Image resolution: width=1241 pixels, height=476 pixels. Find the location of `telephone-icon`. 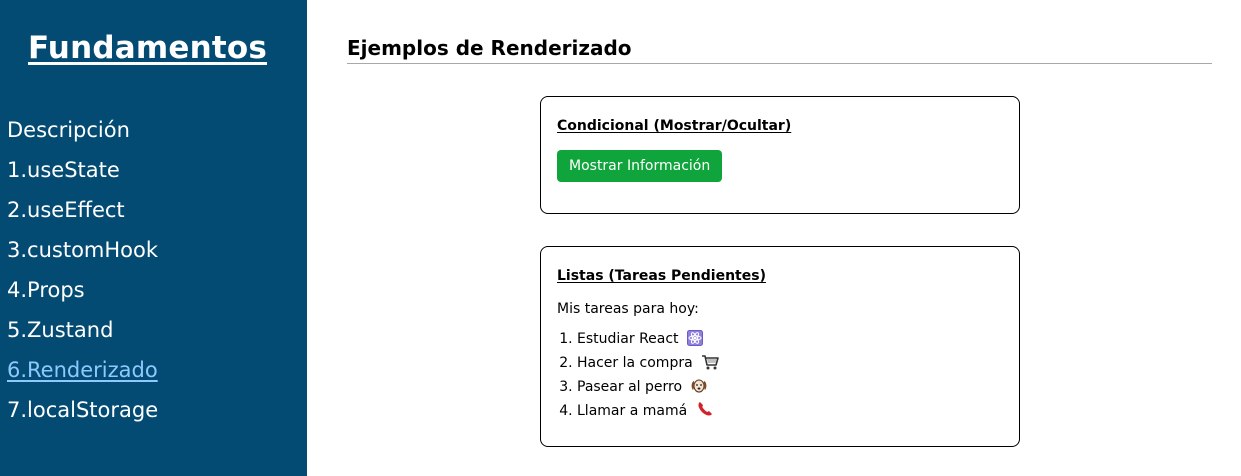

telephone-icon is located at coordinates (705, 413).